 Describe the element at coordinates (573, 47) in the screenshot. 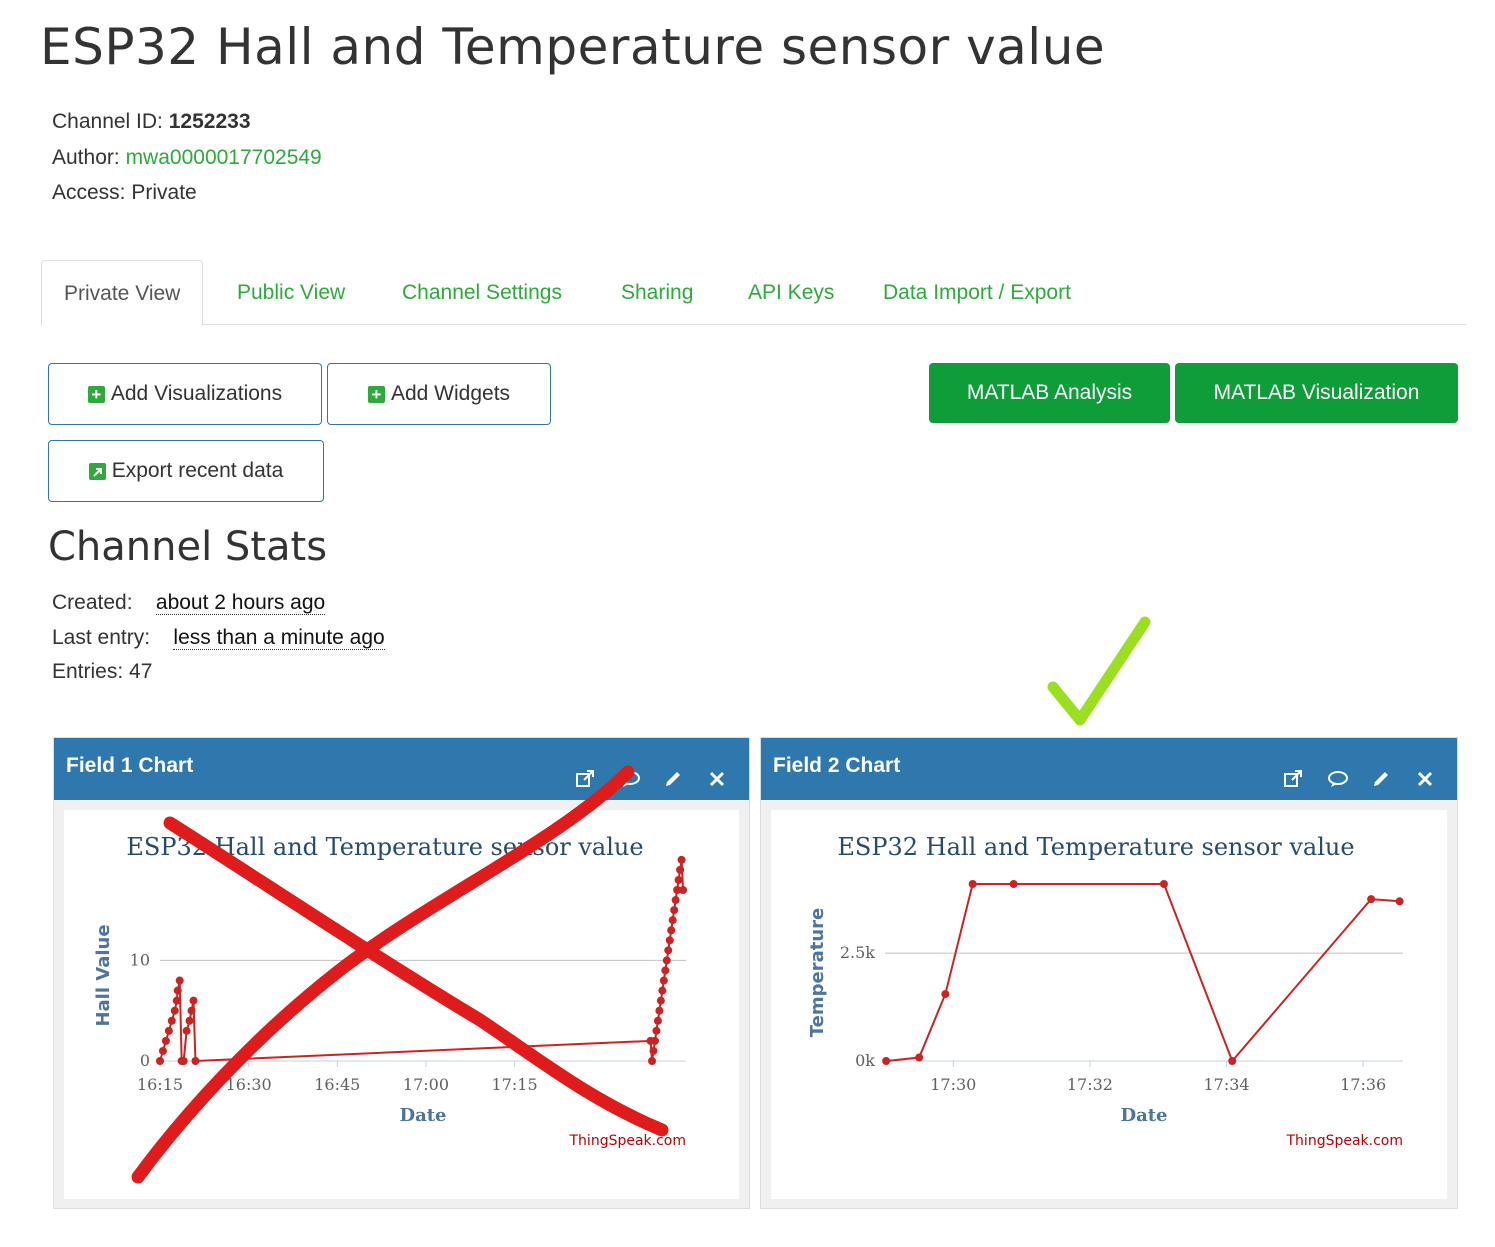

I see `page-title: ESP32 Hall and Temperature sensor value` at that location.